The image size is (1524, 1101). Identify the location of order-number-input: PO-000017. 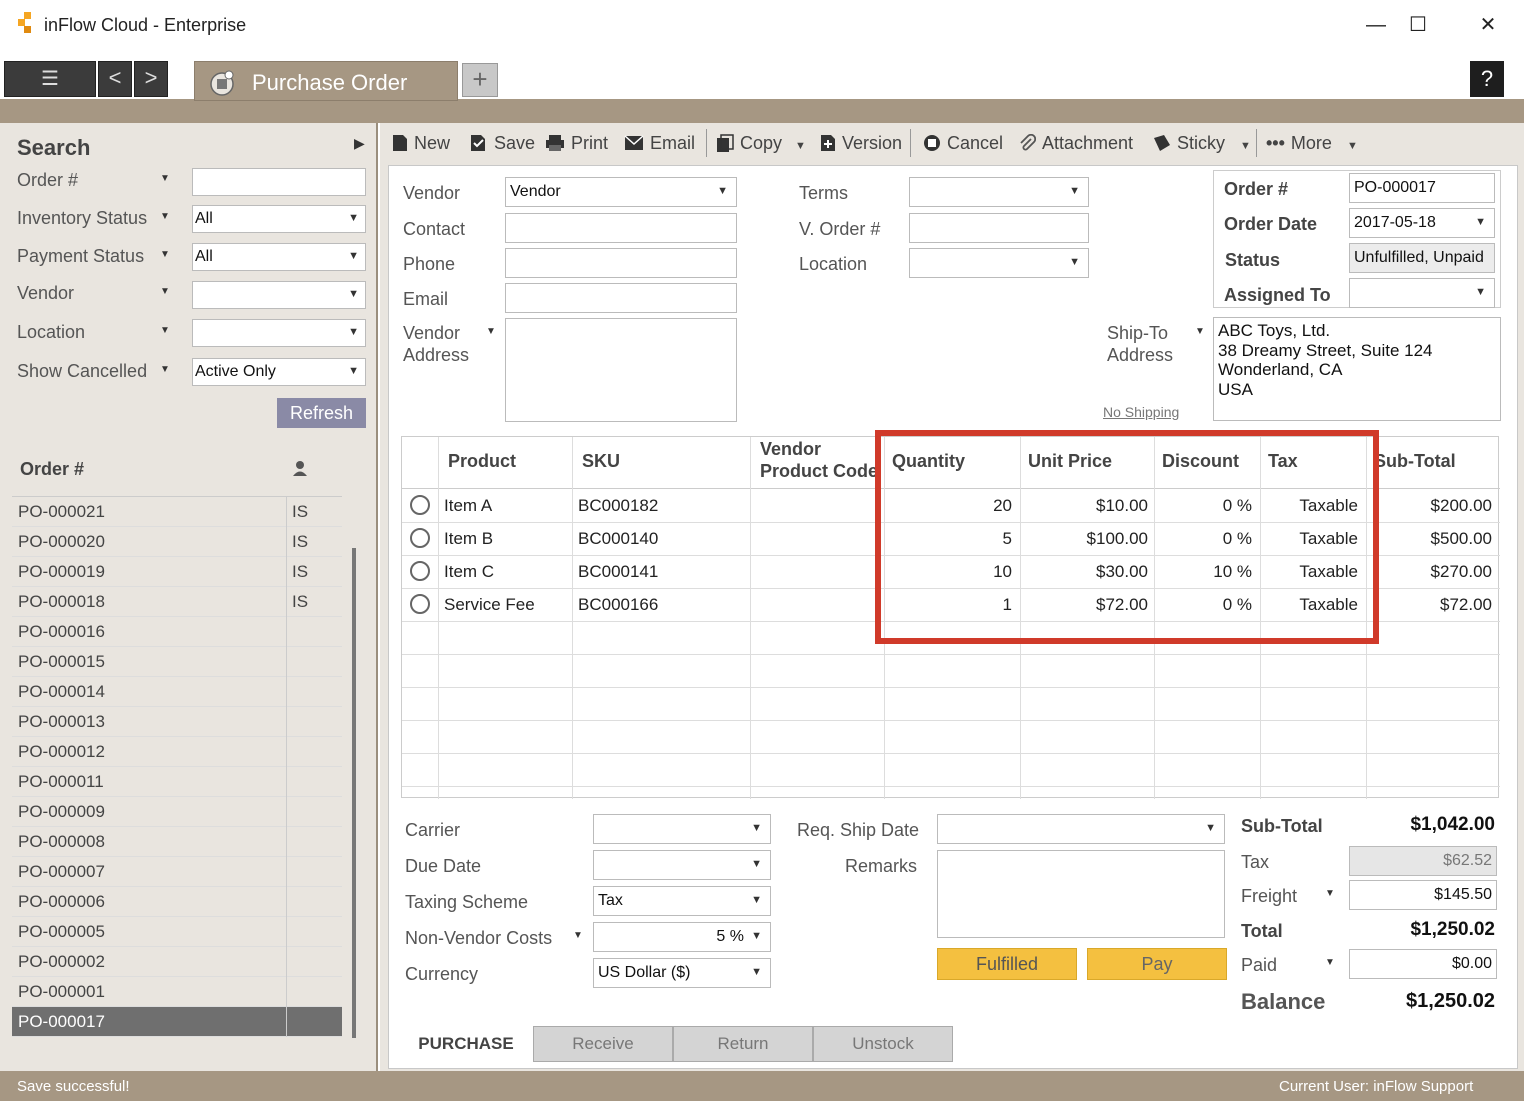
(1422, 188).